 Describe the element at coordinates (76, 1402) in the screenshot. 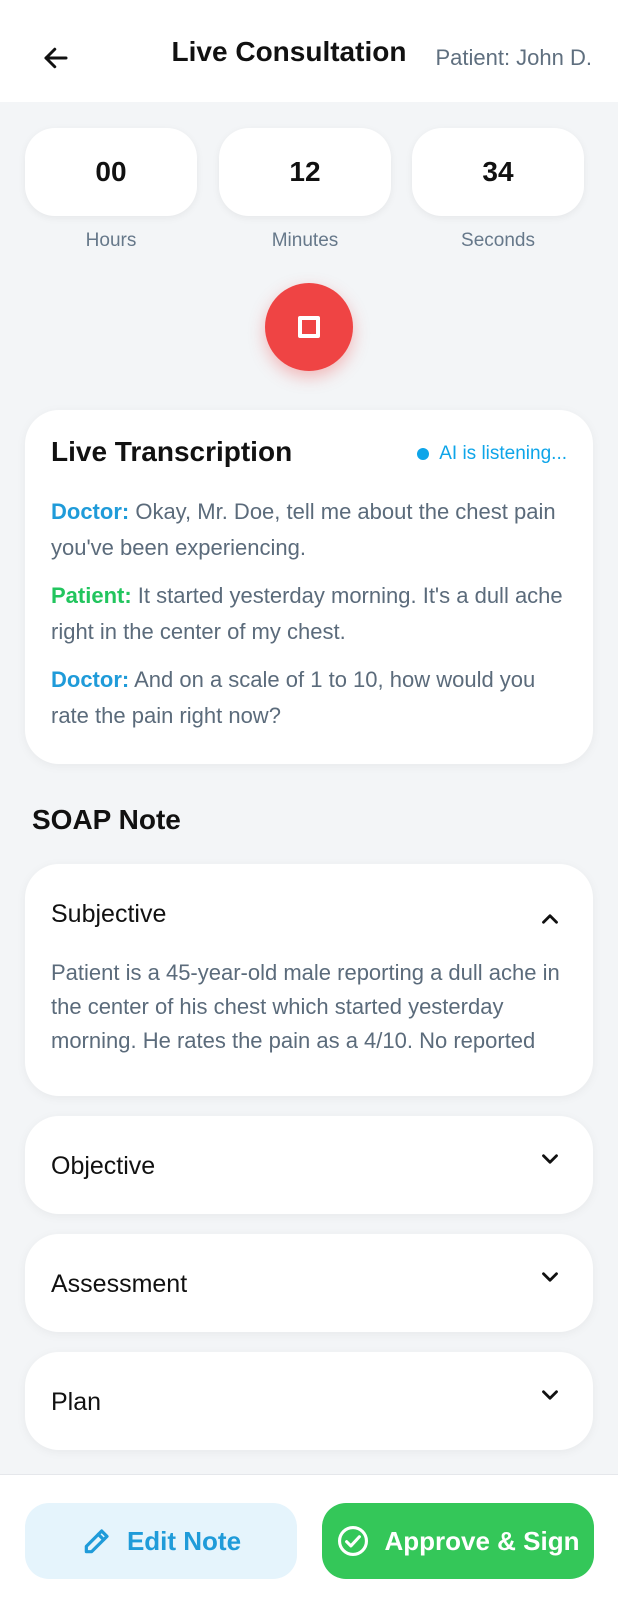

I see `section-title: Plan` at that location.